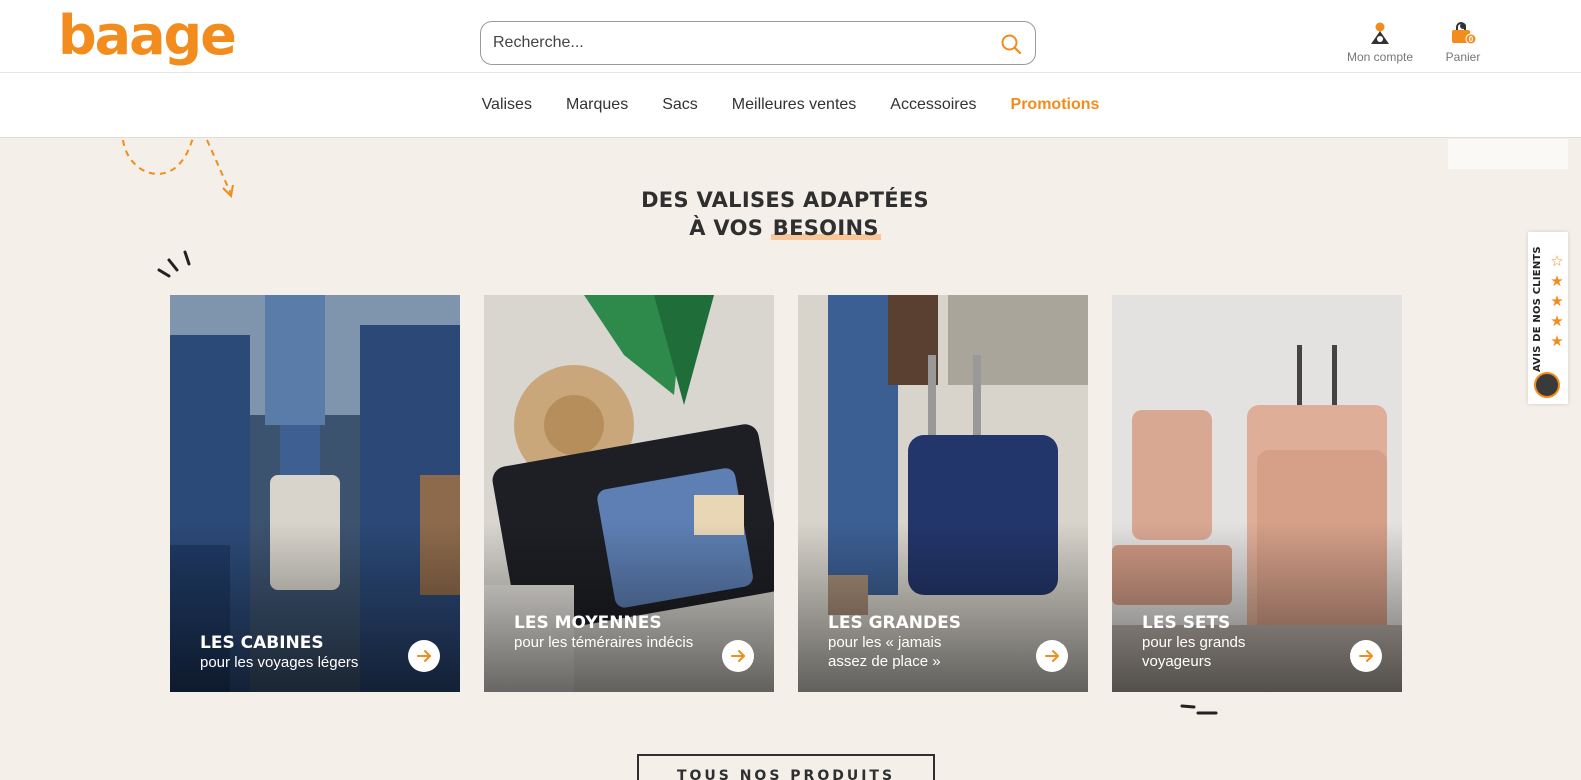 This screenshot has height=780, width=1581. Describe the element at coordinates (885, 652) in the screenshot. I see `card-subtitle: pour les « jamais assez de place »` at that location.